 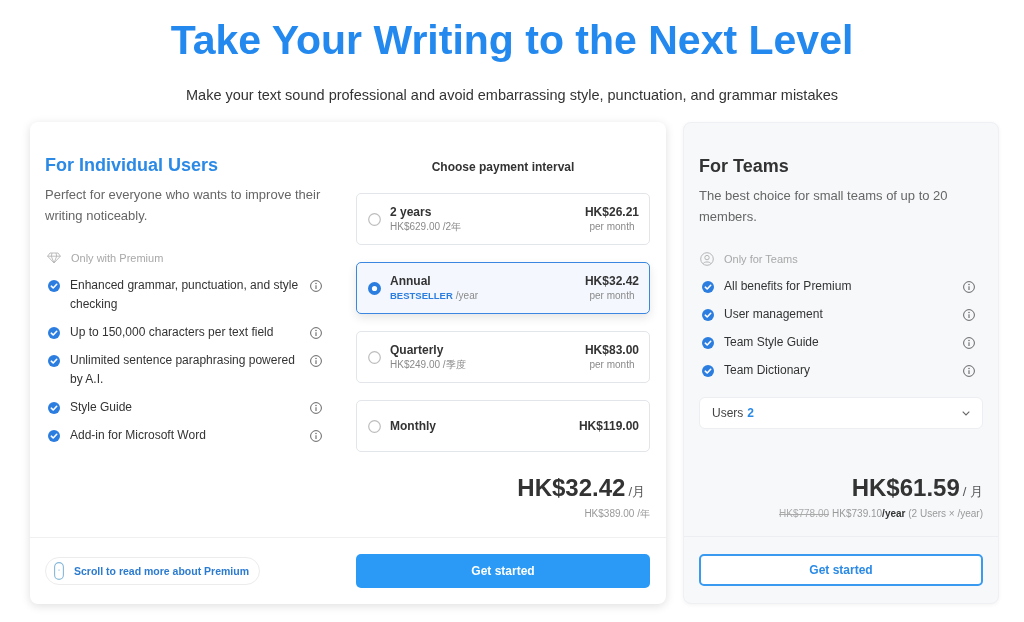 I want to click on interval-option: Quarterly HK$249.00 /季度 HK$83.00 per month, so click(x=503, y=357).